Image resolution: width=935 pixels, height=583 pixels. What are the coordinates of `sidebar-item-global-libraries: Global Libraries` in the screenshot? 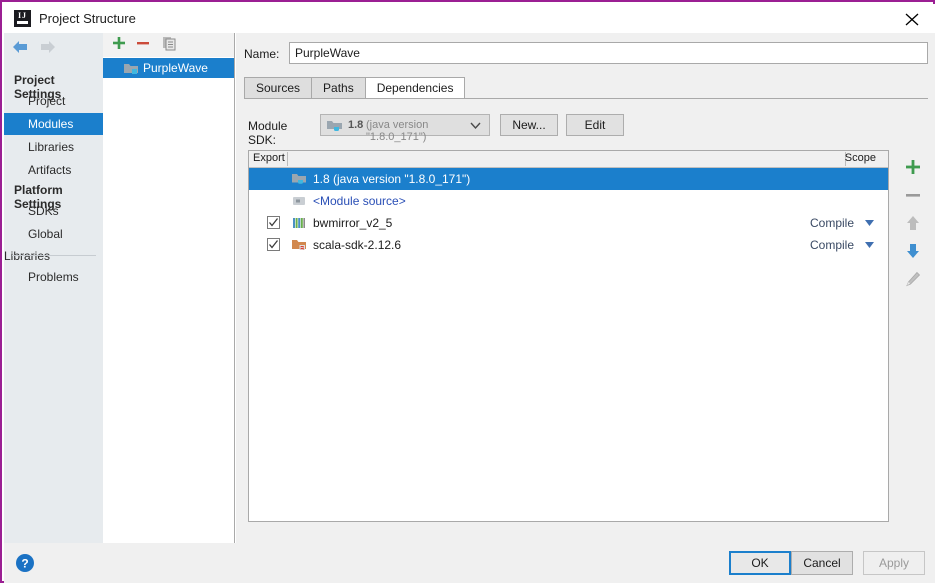 It's located at (53, 243).